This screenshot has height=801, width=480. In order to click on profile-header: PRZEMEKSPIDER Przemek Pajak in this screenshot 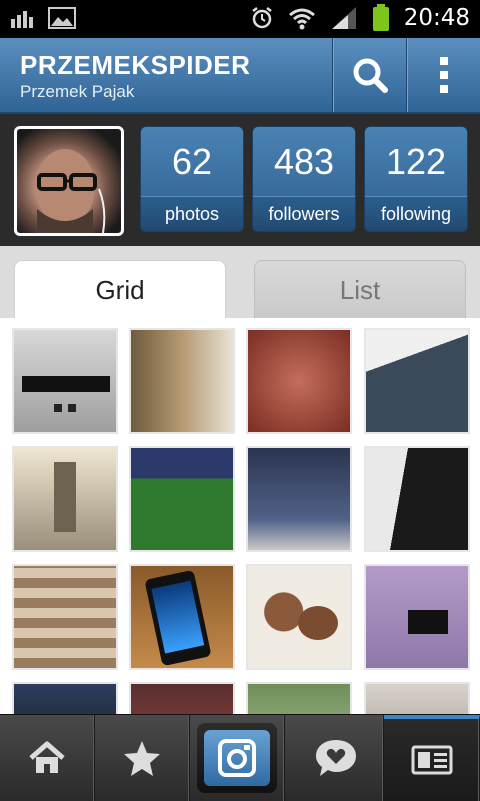, I will do `click(240, 76)`.